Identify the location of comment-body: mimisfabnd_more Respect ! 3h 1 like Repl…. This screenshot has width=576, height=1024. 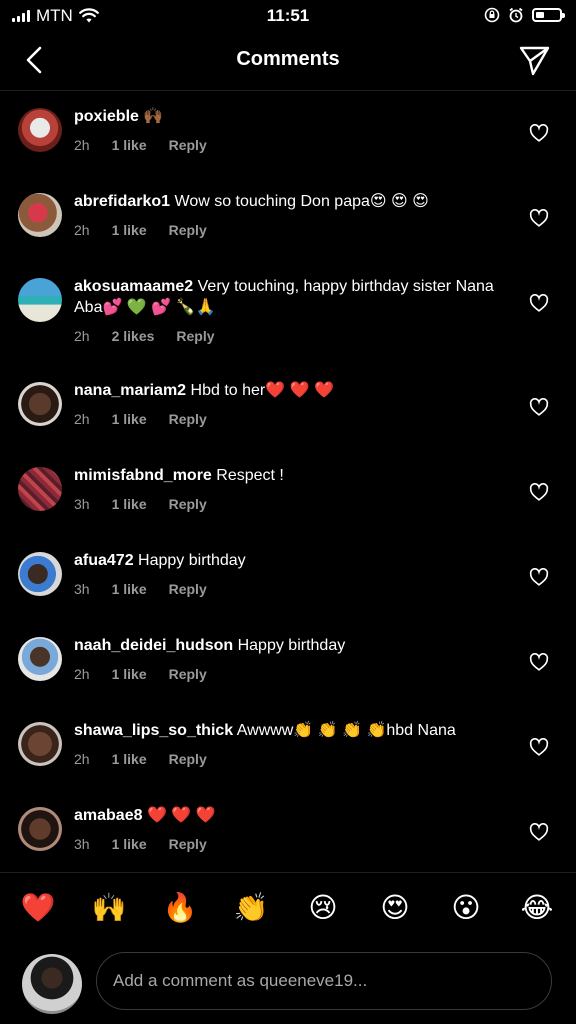
(289, 490).